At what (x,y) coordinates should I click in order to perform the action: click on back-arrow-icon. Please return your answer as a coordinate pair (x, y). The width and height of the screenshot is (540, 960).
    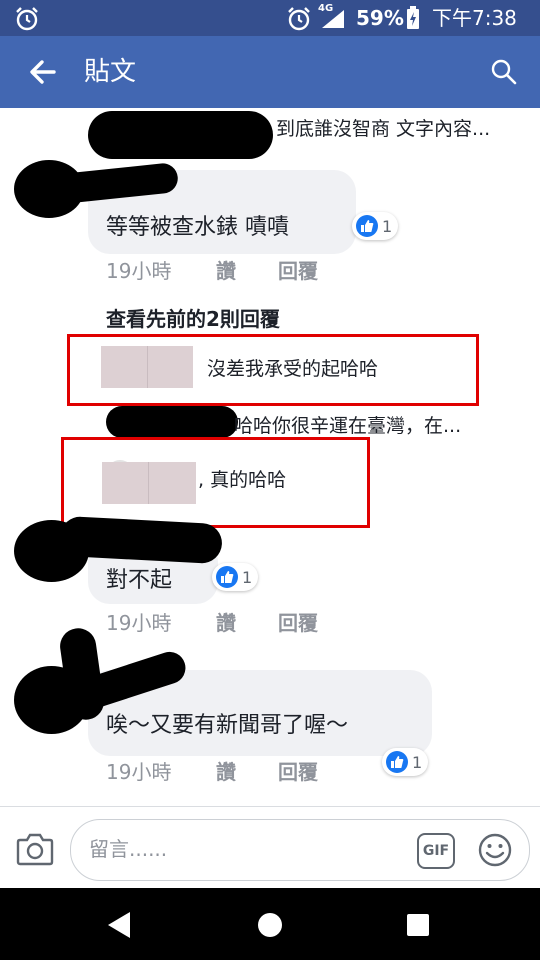
    Looking at the image, I should click on (42, 72).